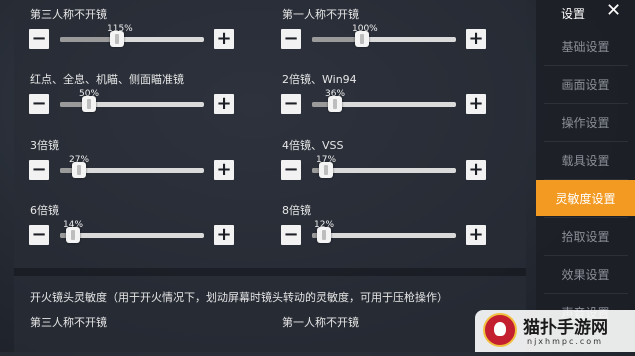 The image size is (635, 356). What do you see at coordinates (319, 79) in the screenshot?
I see `slider-title: 2倍镜、Win94` at bounding box center [319, 79].